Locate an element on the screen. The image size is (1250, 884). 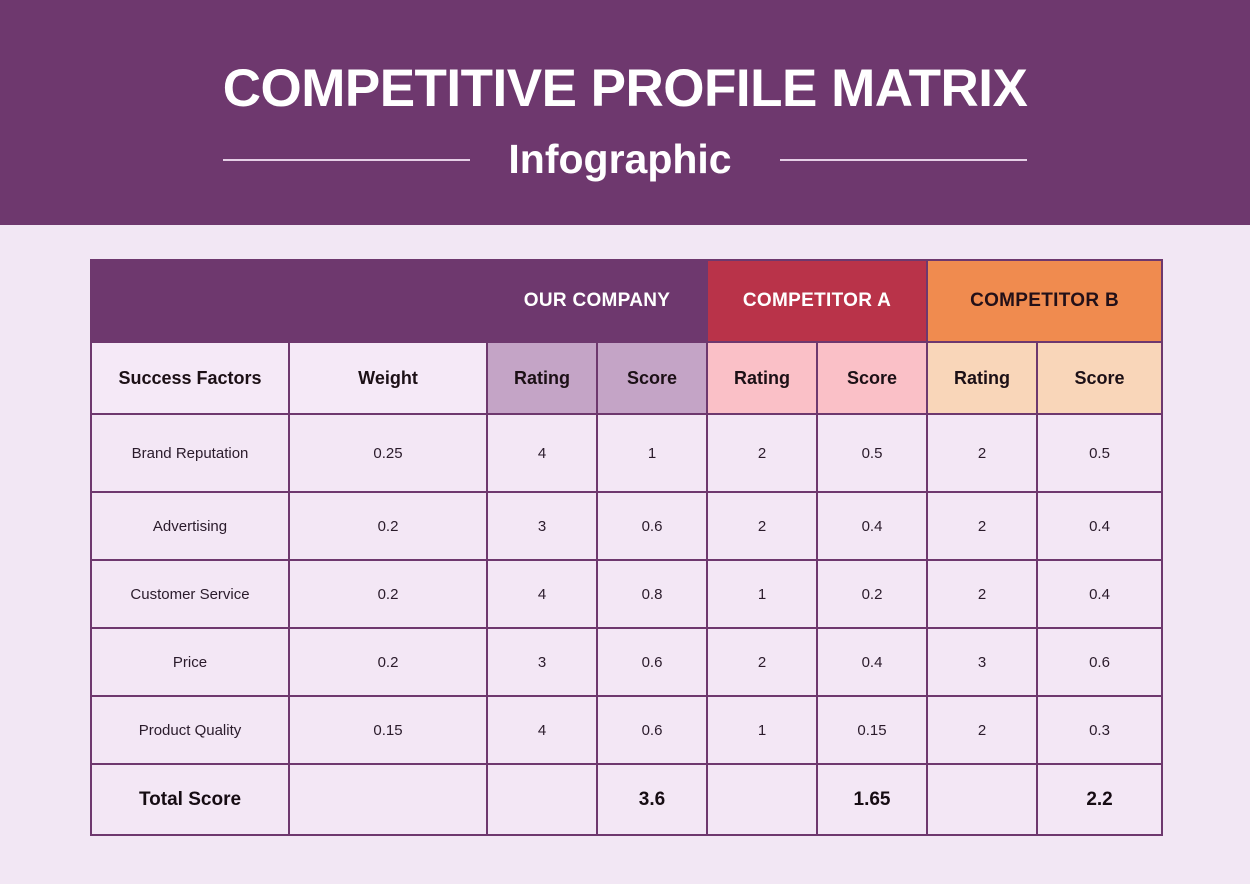
cell-weight: 0.25 is located at coordinates (388, 453).